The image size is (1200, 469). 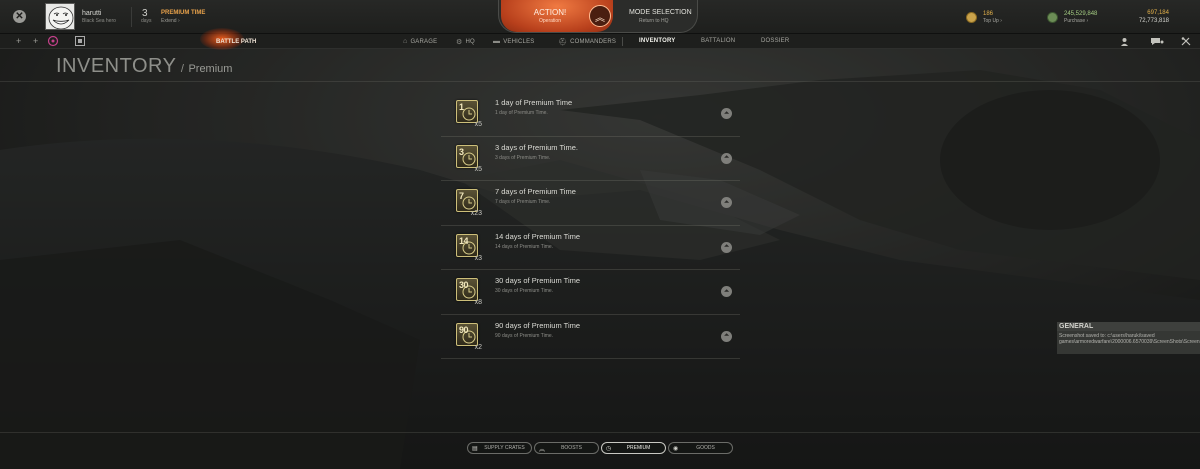 What do you see at coordinates (470, 42) in the screenshot?
I see `nav-hq-label: HQ` at bounding box center [470, 42].